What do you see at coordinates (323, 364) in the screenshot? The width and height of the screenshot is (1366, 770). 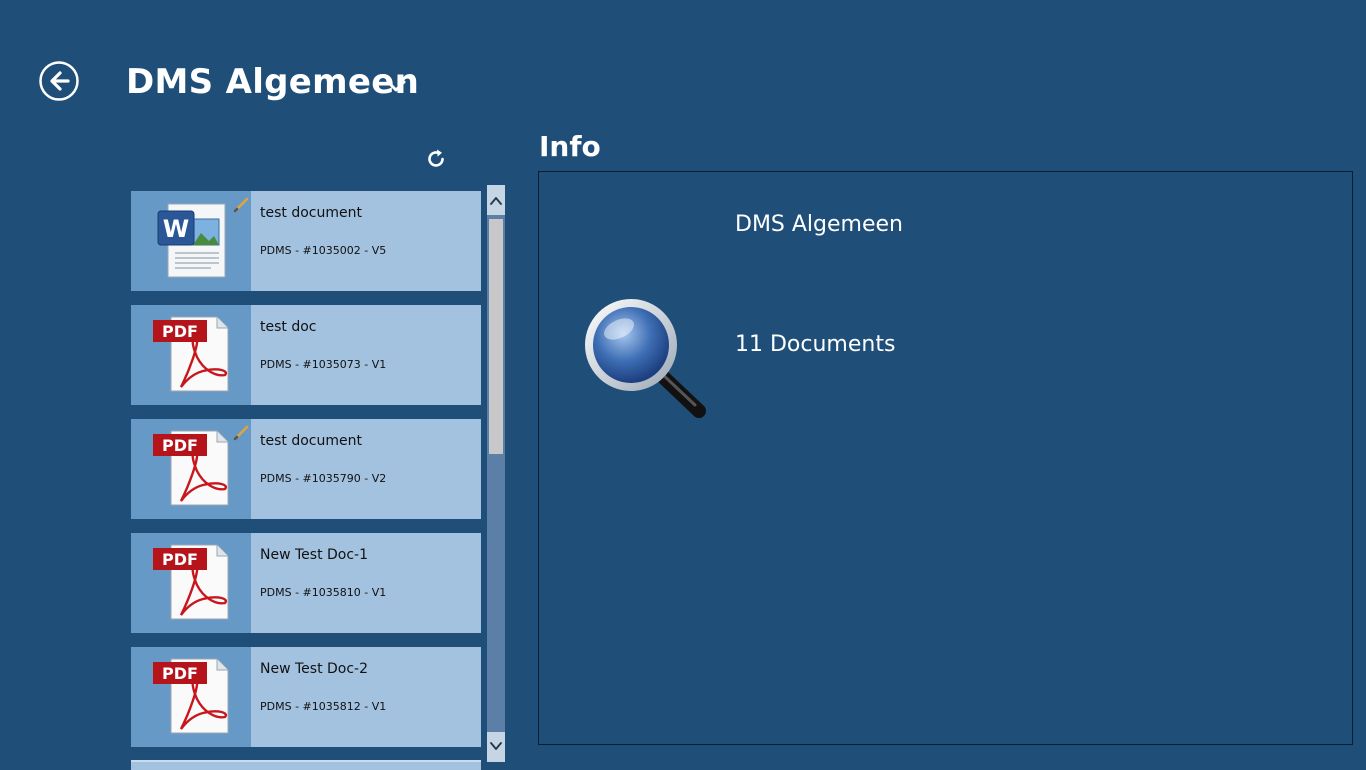 I see `document-meta: PDMS - #1035073 - V1` at bounding box center [323, 364].